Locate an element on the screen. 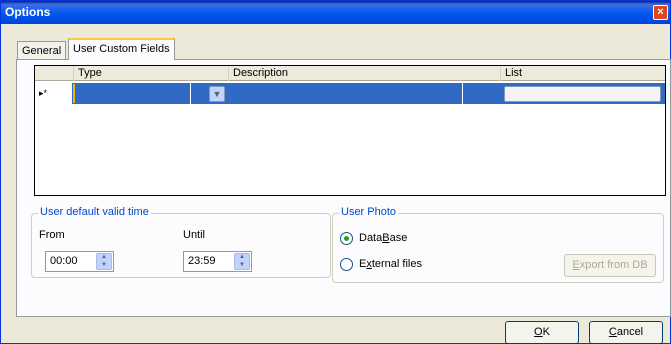 This screenshot has width=671, height=344. database-radio is located at coordinates (346, 238).